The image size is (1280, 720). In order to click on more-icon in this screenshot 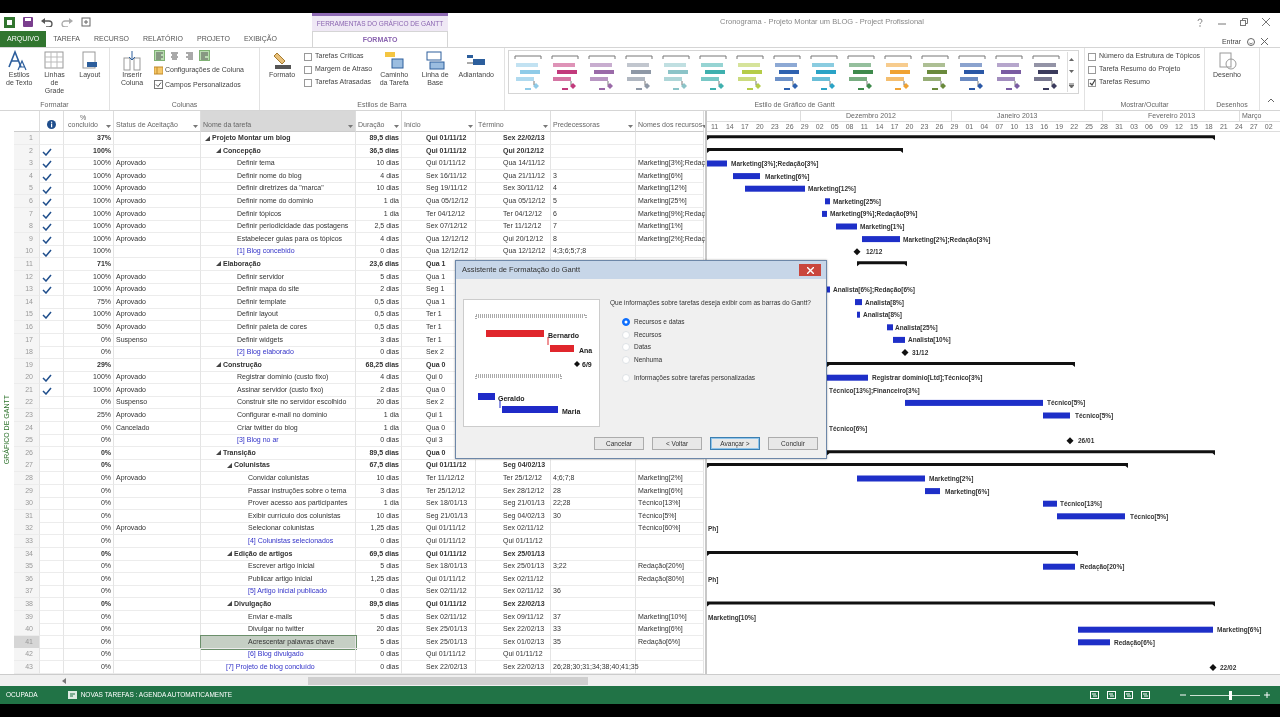, I will do `click(1071, 85)`.